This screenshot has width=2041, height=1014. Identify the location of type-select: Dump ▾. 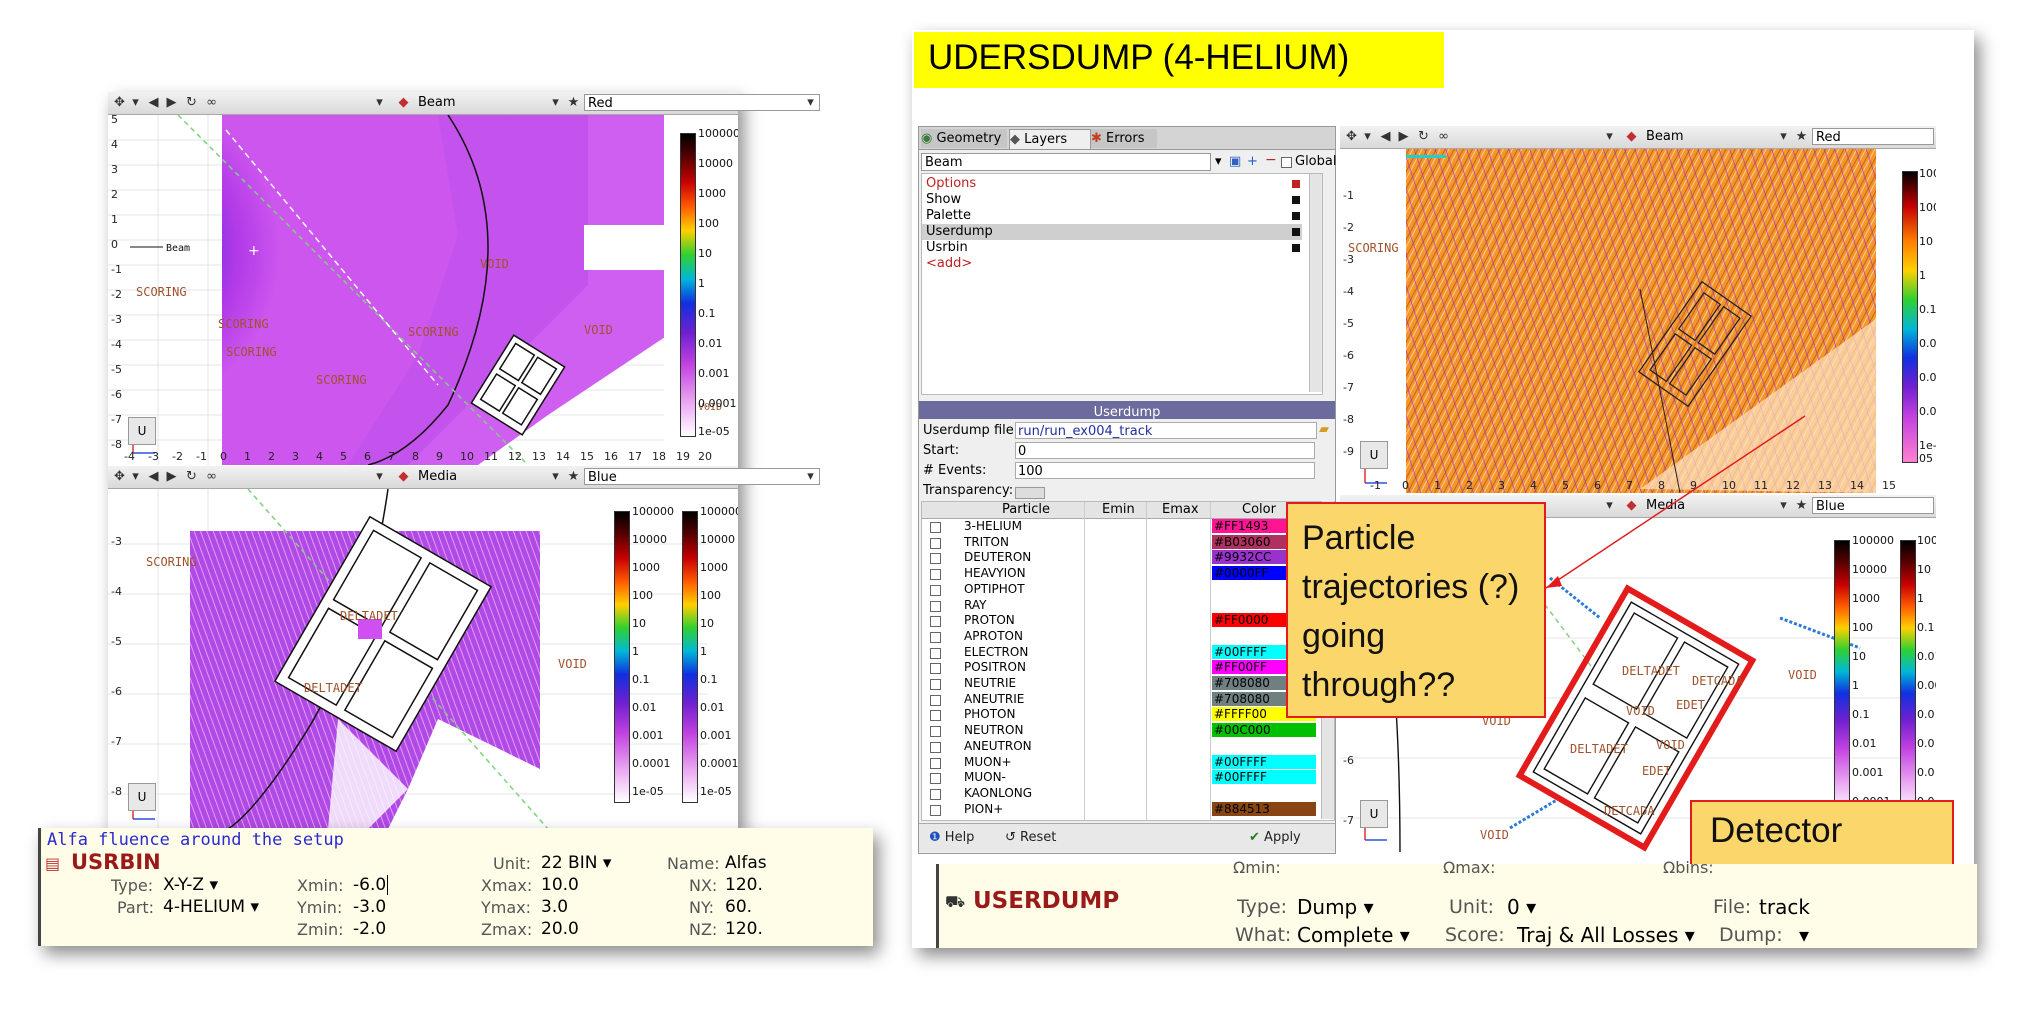
(1335, 907).